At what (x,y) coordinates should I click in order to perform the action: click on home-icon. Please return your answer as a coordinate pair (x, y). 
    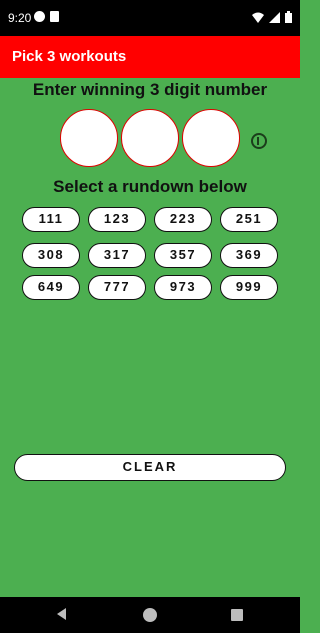
    Looking at the image, I should click on (150, 615).